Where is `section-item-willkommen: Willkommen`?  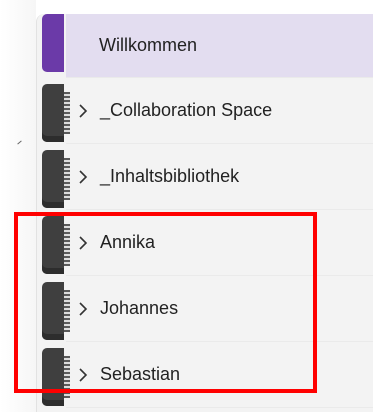
section-item-willkommen: Willkommen is located at coordinates (219, 46).